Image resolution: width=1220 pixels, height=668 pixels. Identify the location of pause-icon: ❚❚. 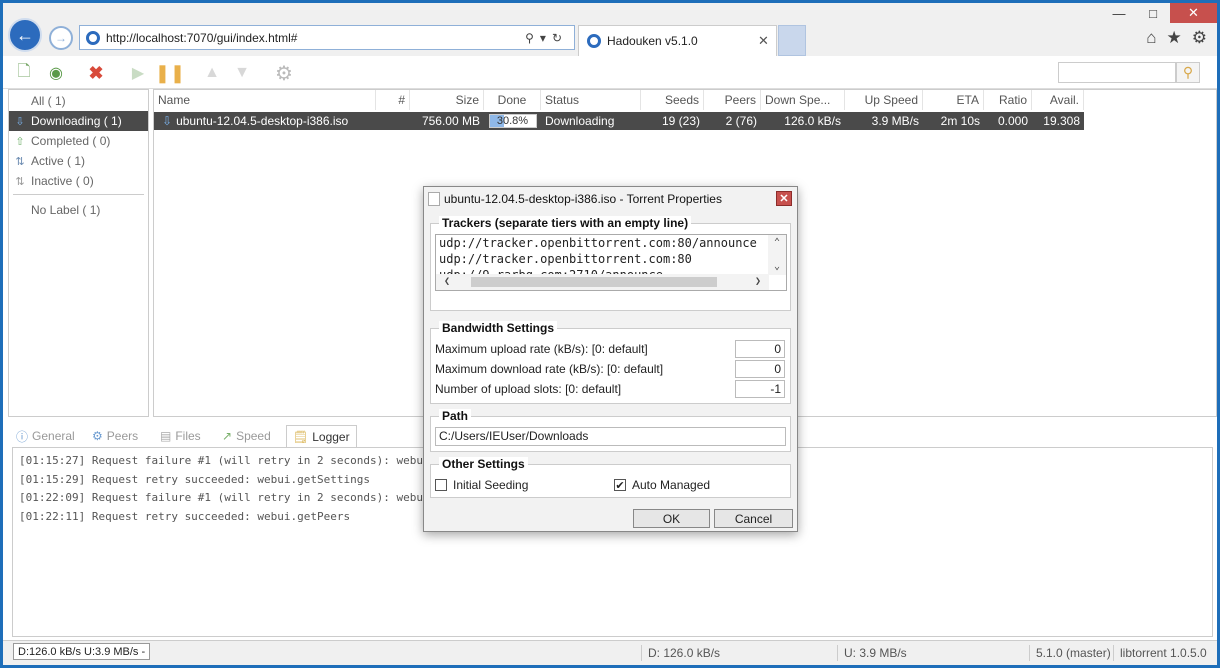
(170, 73).